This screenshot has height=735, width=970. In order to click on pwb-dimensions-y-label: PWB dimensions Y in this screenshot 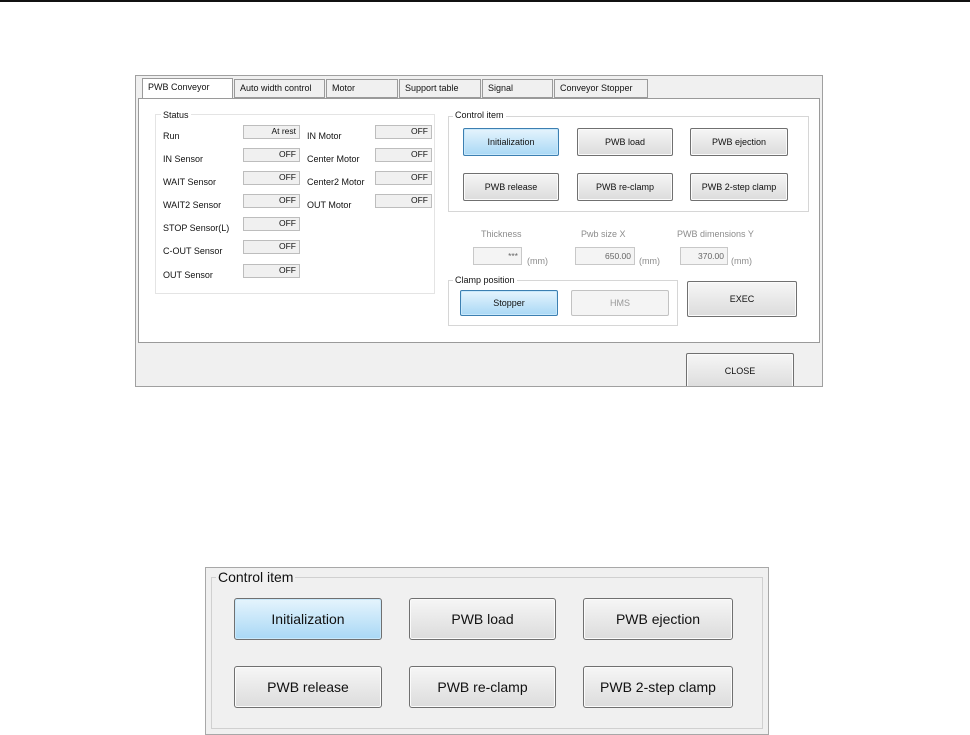, I will do `click(715, 234)`.